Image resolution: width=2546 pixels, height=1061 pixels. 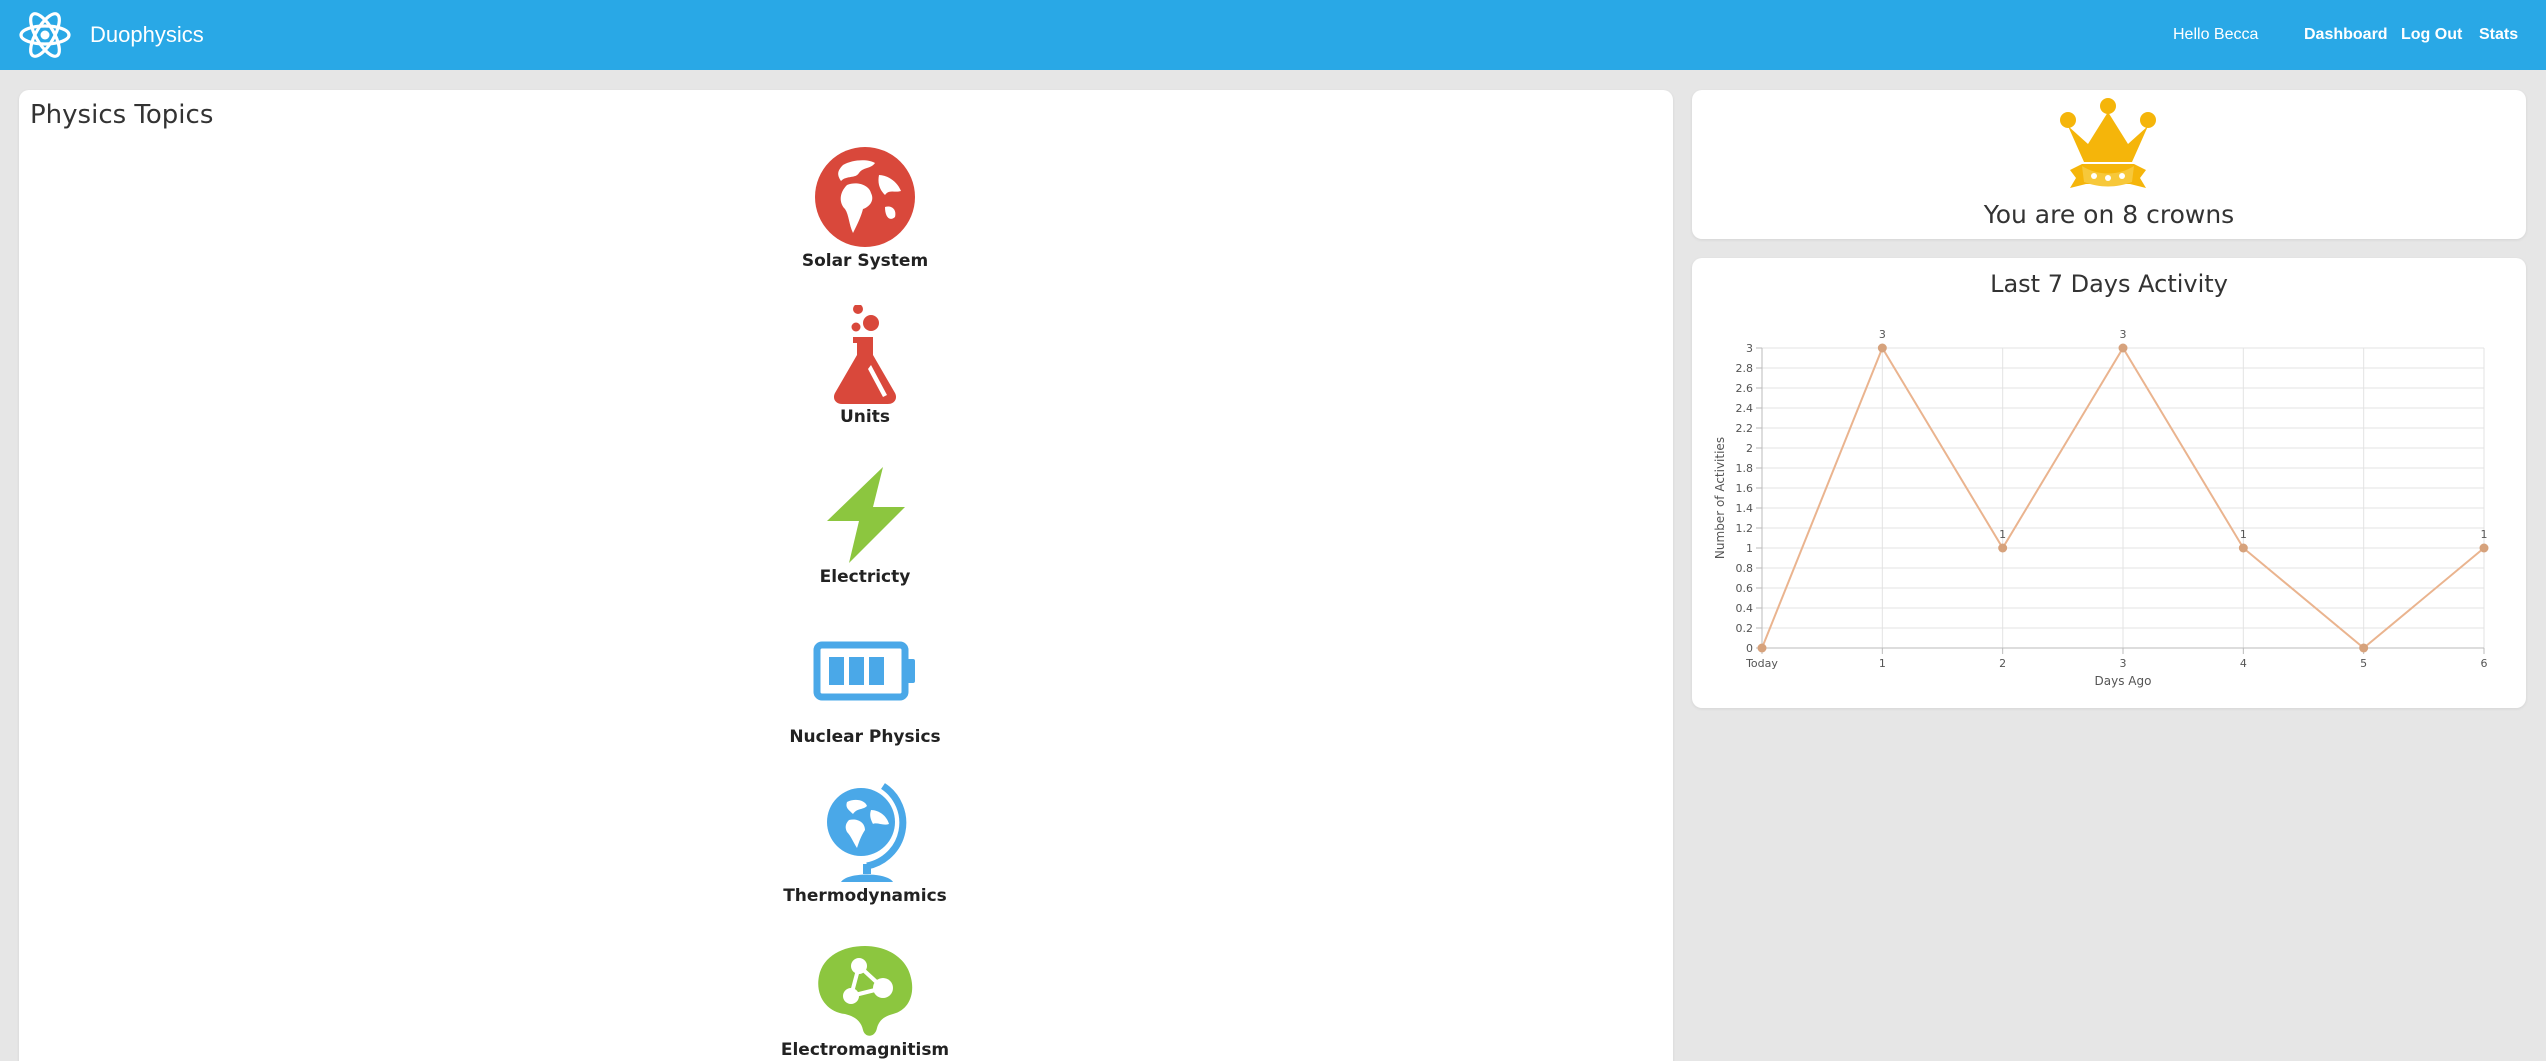 What do you see at coordinates (1749, 648) in the screenshot?
I see `y-tick-label: 0` at bounding box center [1749, 648].